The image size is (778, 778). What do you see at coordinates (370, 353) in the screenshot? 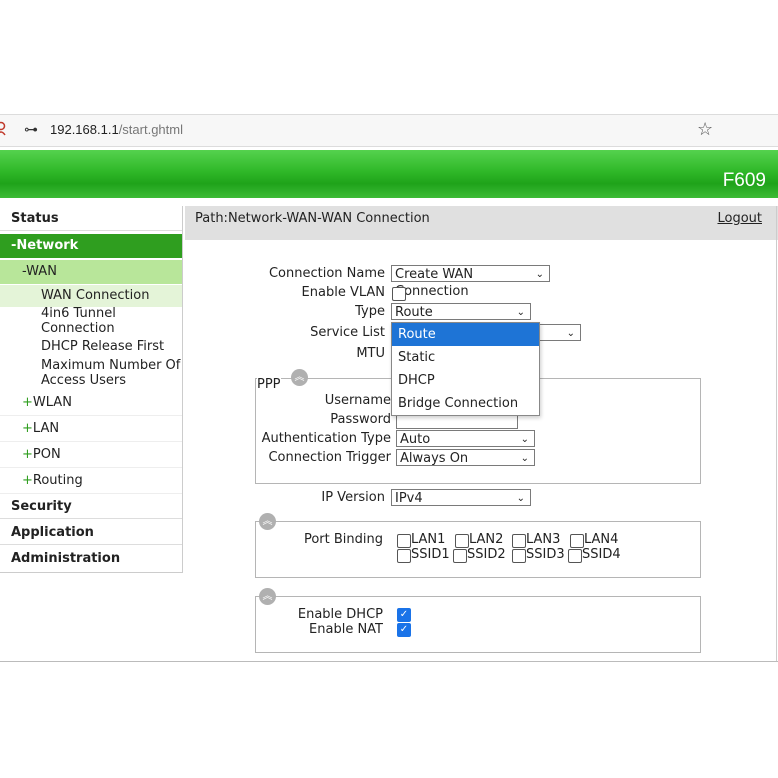
I see `mtu-label: MTU` at bounding box center [370, 353].